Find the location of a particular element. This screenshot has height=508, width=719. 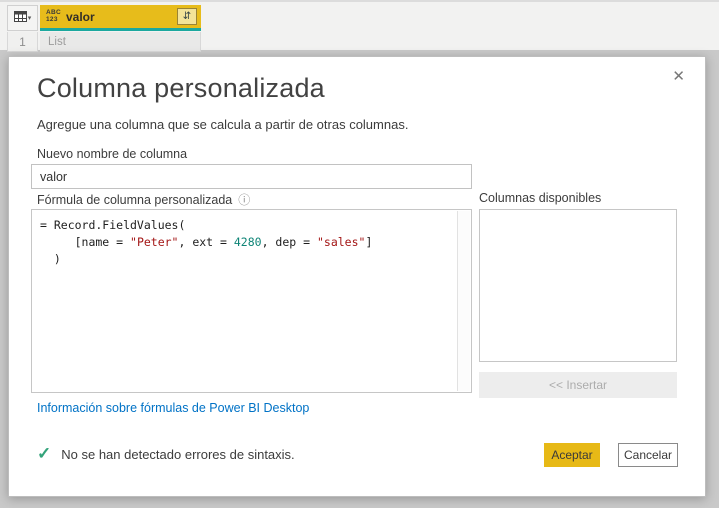

info-icon: ⓘ is located at coordinates (244, 199).